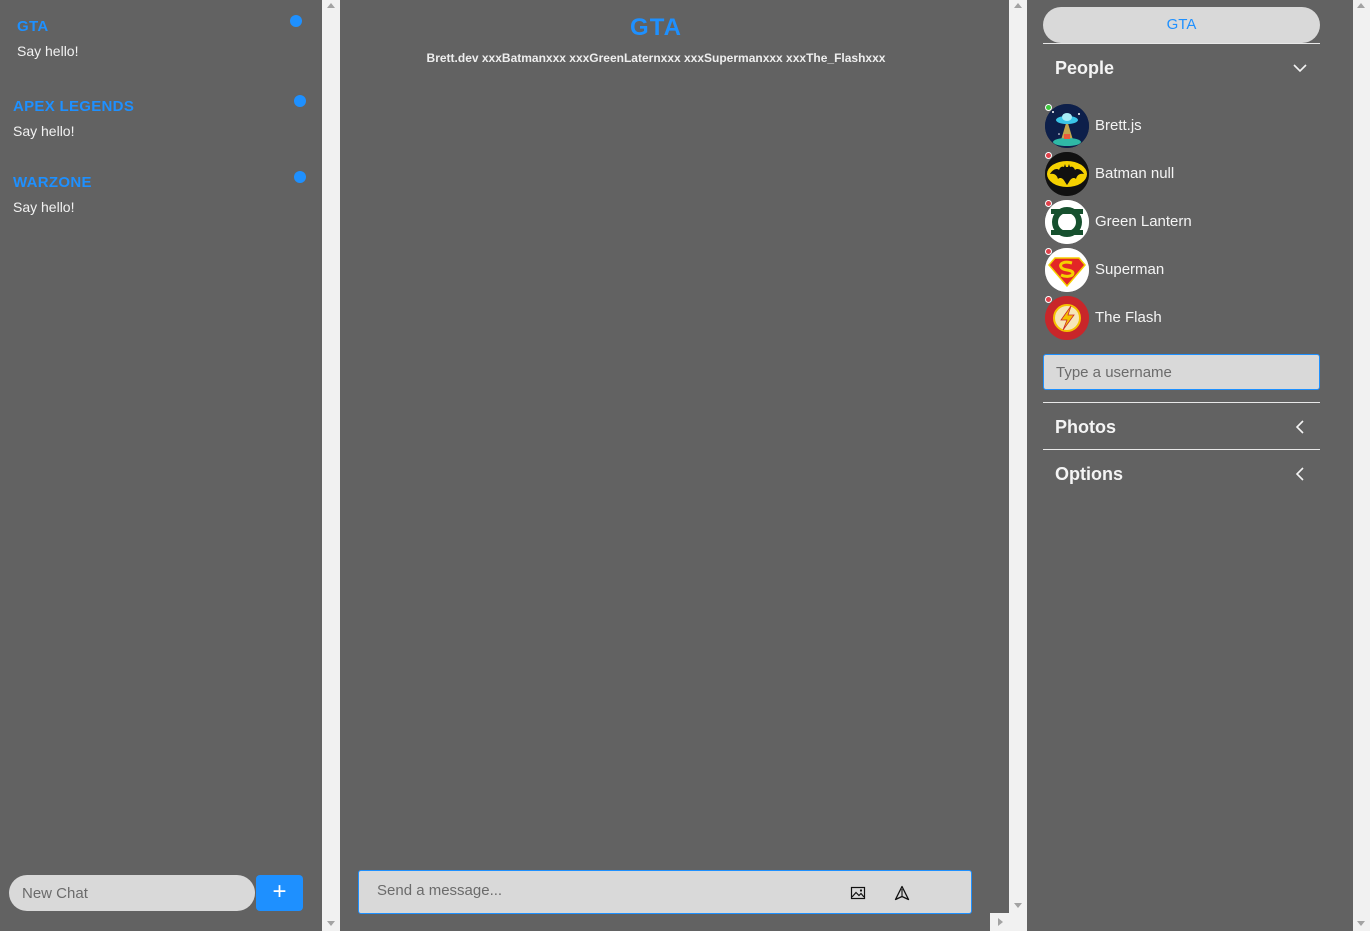  Describe the element at coordinates (1361, 465) in the screenshot. I see `settings-scrollbar` at that location.